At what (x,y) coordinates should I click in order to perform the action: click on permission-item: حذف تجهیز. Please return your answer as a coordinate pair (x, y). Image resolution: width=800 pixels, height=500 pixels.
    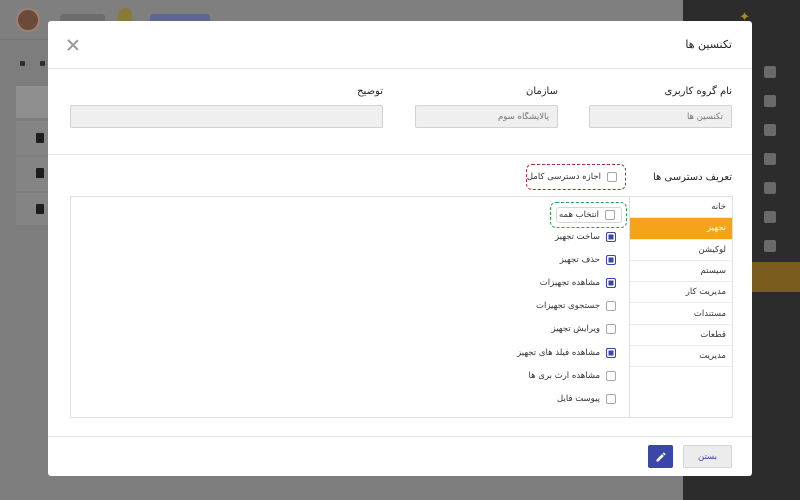
    Looking at the image, I should click on (587, 260).